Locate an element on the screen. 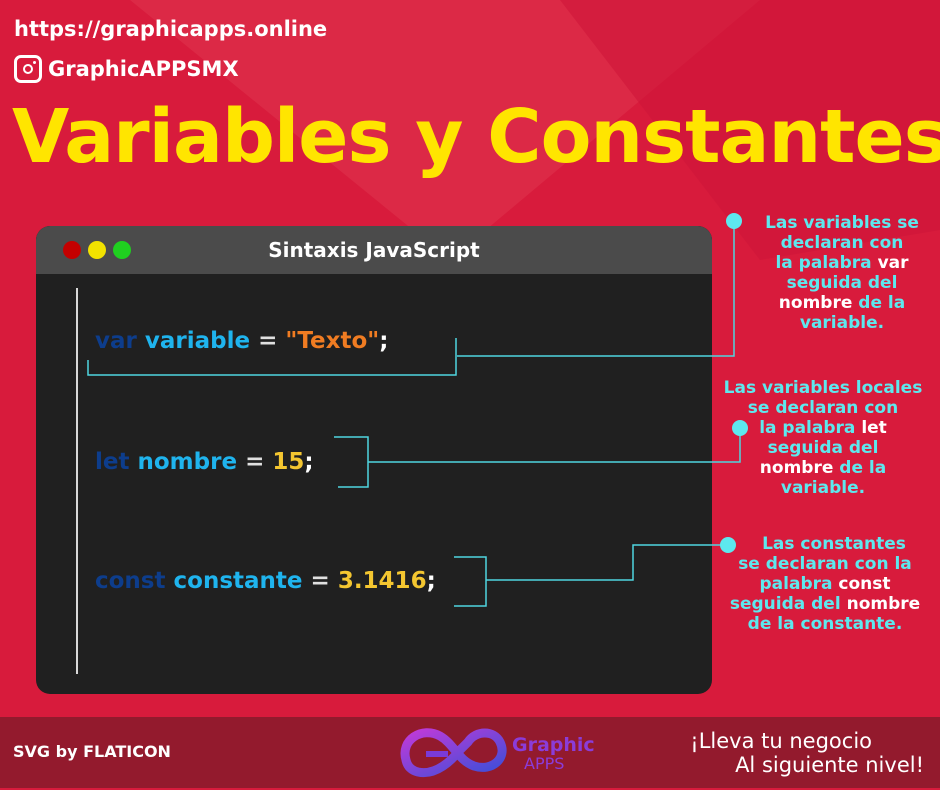 Image resolution: width=940 pixels, height=790 pixels. note-line: palabra const is located at coordinates (825, 584).